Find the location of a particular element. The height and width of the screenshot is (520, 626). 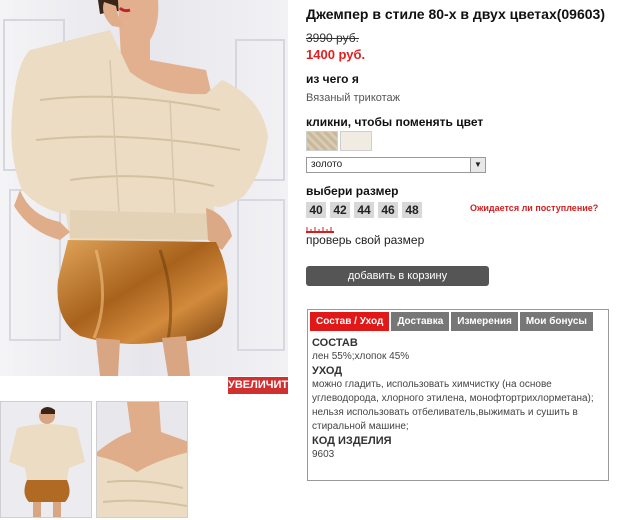

chevron-down-icon: ▼ is located at coordinates (477, 165).